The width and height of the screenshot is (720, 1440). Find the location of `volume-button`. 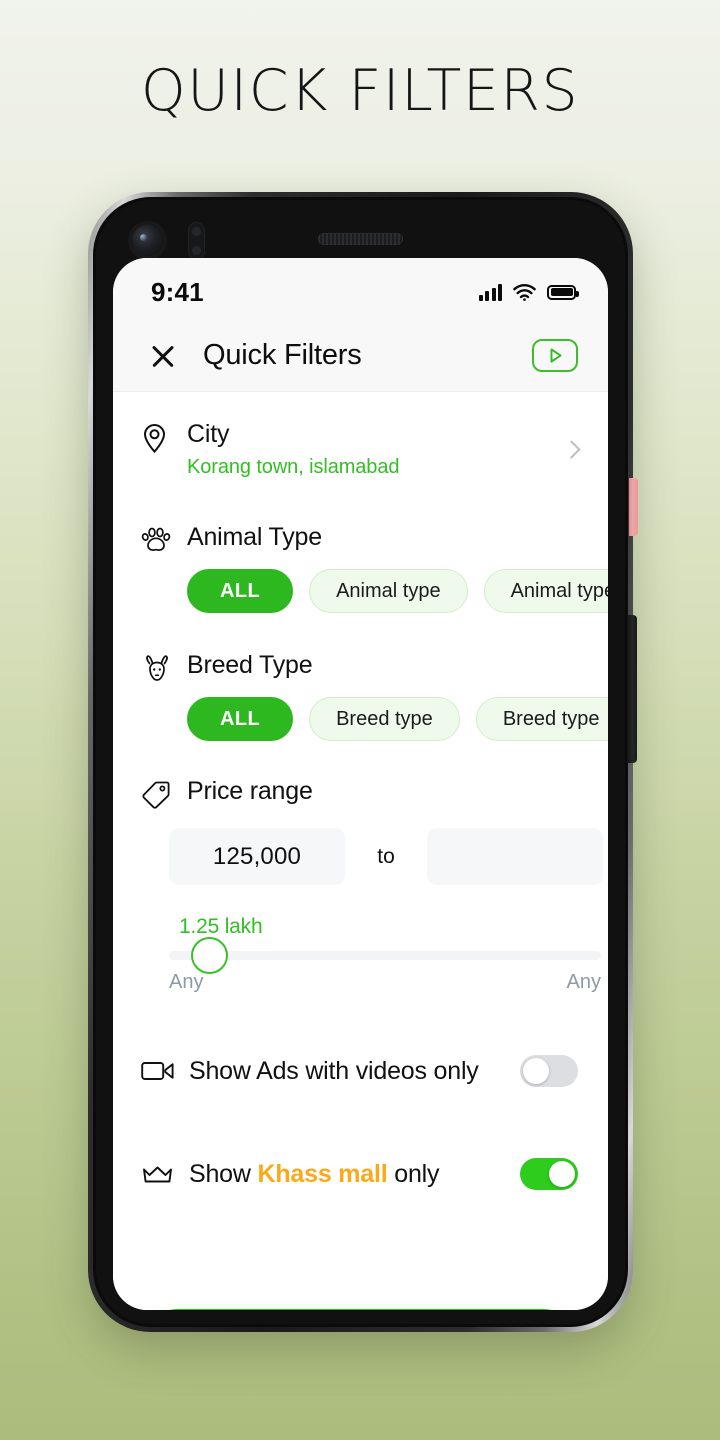

volume-button is located at coordinates (633, 507).